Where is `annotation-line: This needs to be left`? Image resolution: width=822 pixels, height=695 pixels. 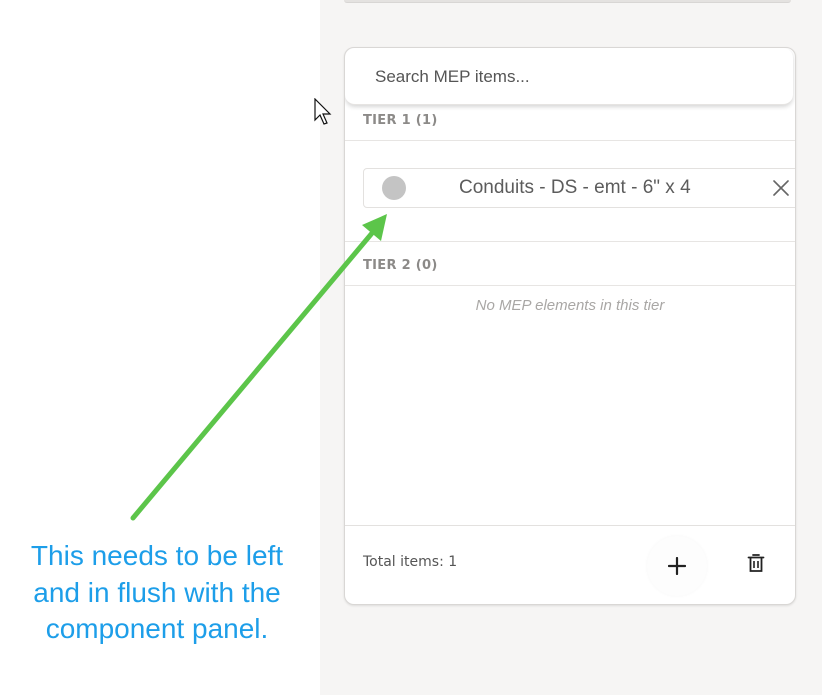
annotation-line: This needs to be left is located at coordinates (157, 555).